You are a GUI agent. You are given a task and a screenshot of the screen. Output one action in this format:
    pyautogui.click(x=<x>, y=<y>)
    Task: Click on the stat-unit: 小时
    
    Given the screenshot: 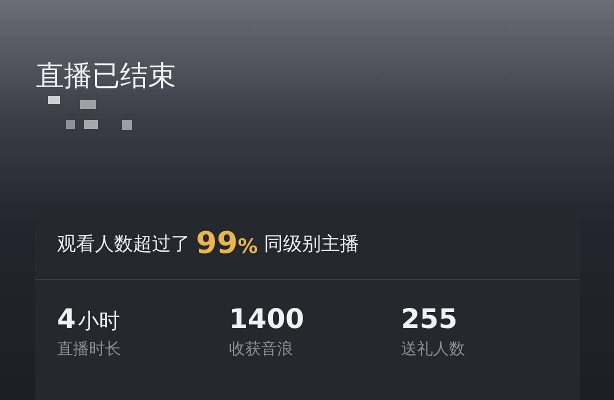 What is the action you would take?
    pyautogui.click(x=99, y=321)
    